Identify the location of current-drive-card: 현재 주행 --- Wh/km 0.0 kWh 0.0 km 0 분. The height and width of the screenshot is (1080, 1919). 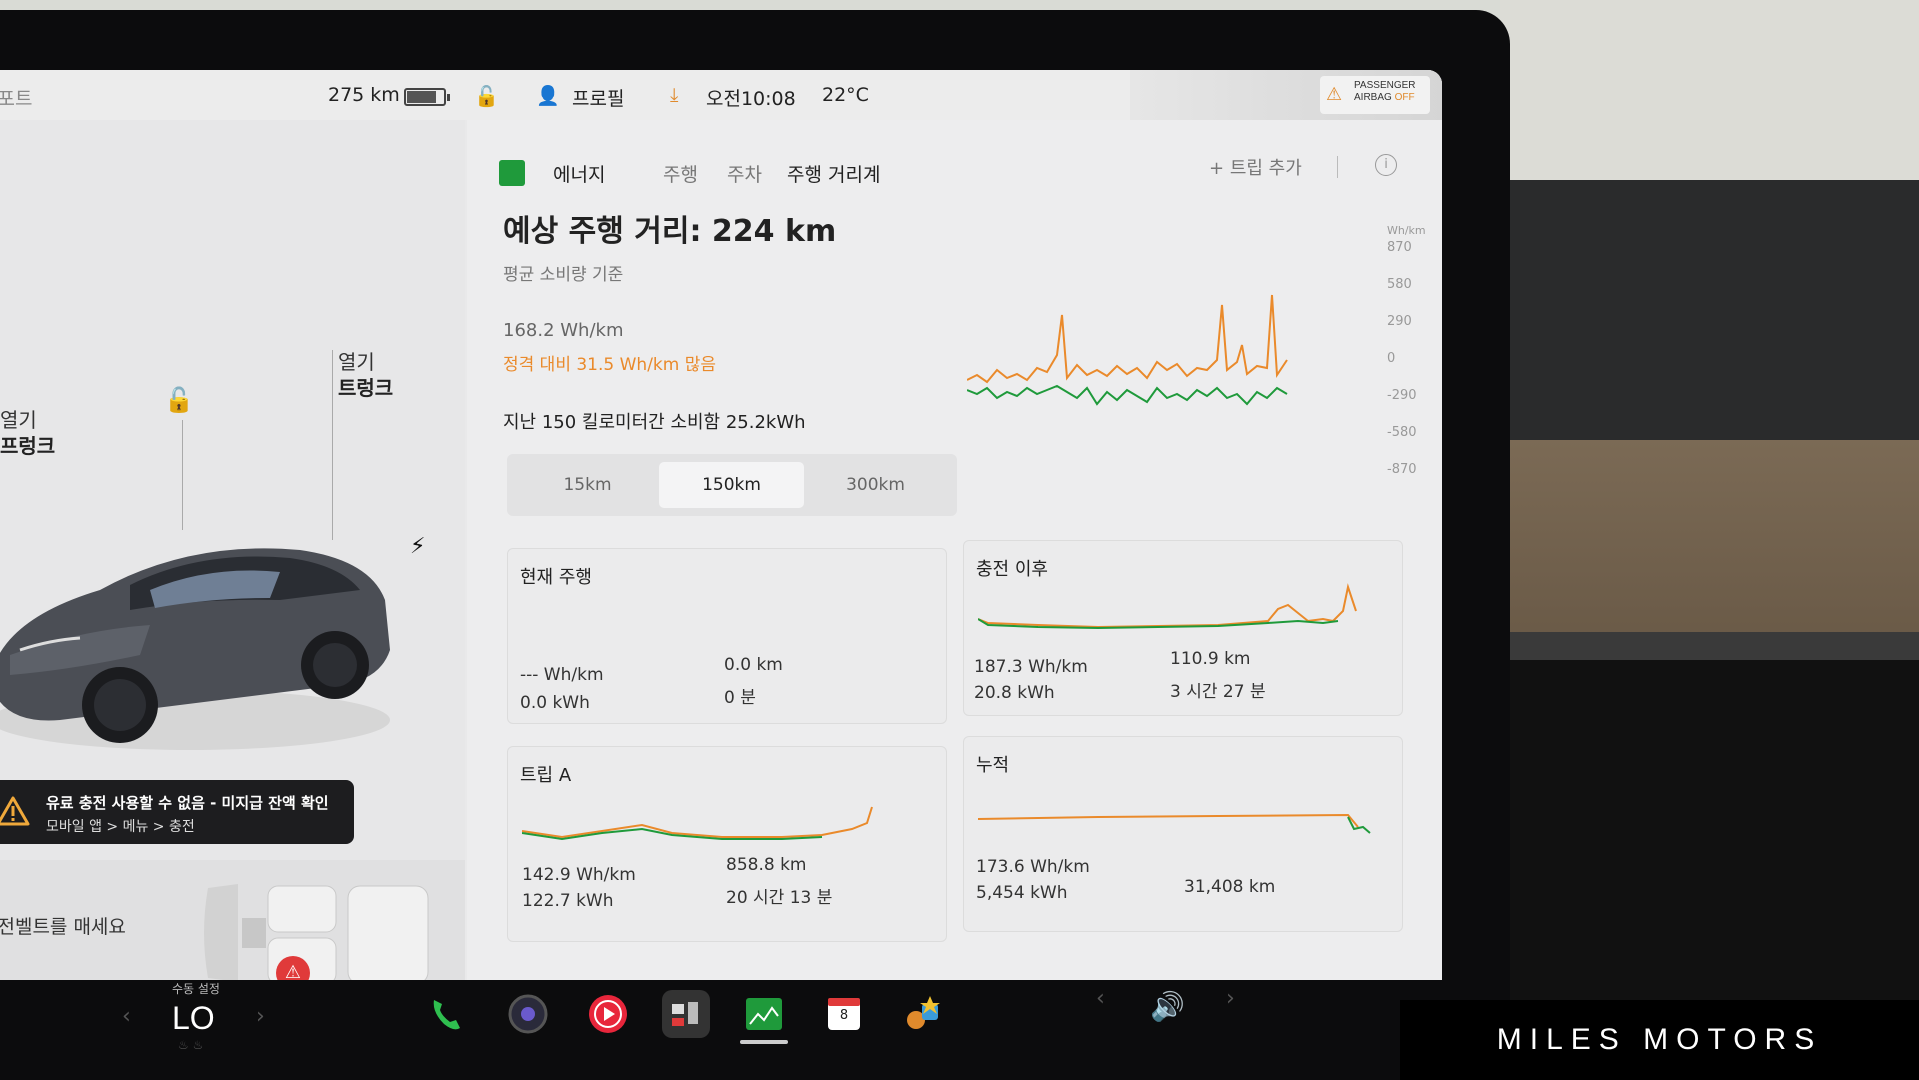
(727, 636).